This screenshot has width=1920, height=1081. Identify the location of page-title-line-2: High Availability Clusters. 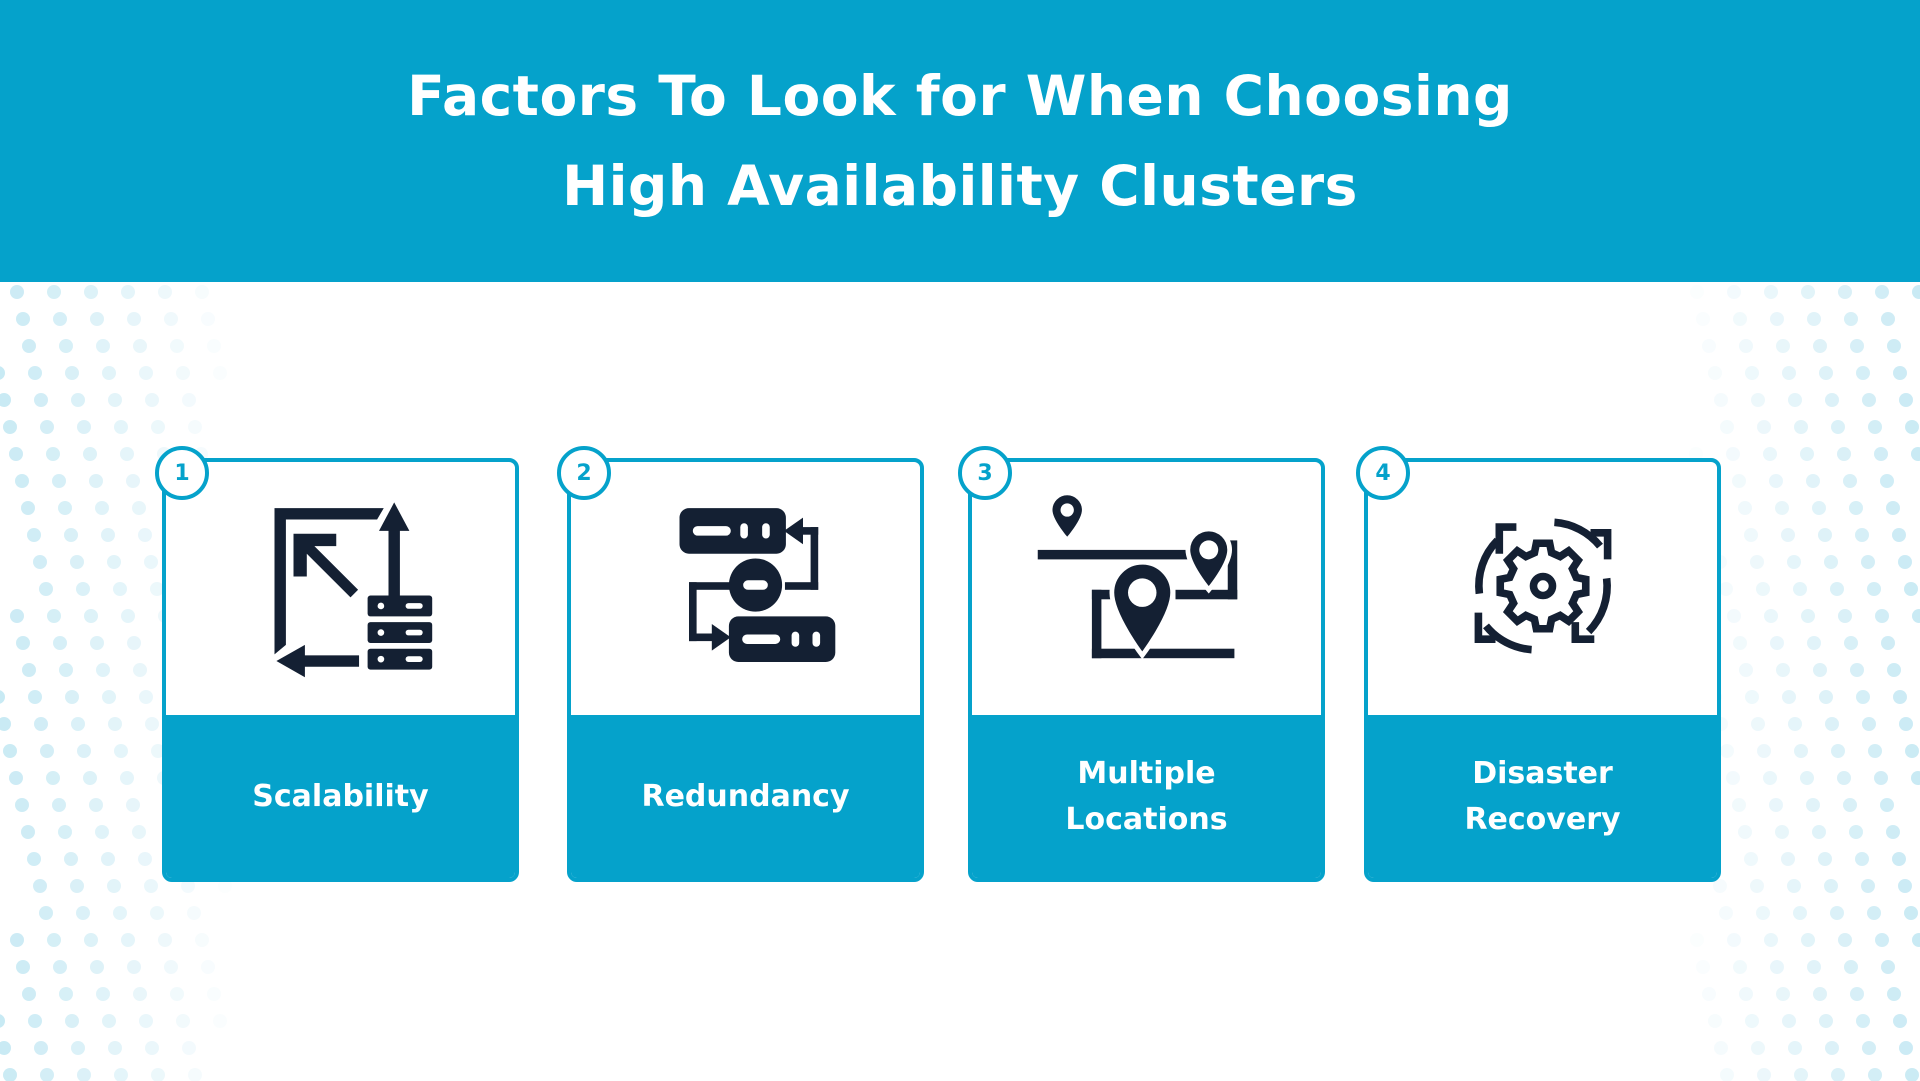
(960, 186).